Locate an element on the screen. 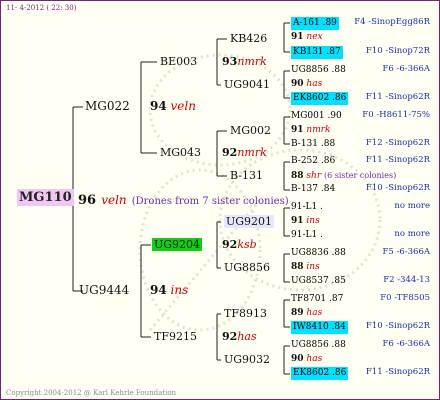  gen4-num-19: 89 is located at coordinates (297, 313).